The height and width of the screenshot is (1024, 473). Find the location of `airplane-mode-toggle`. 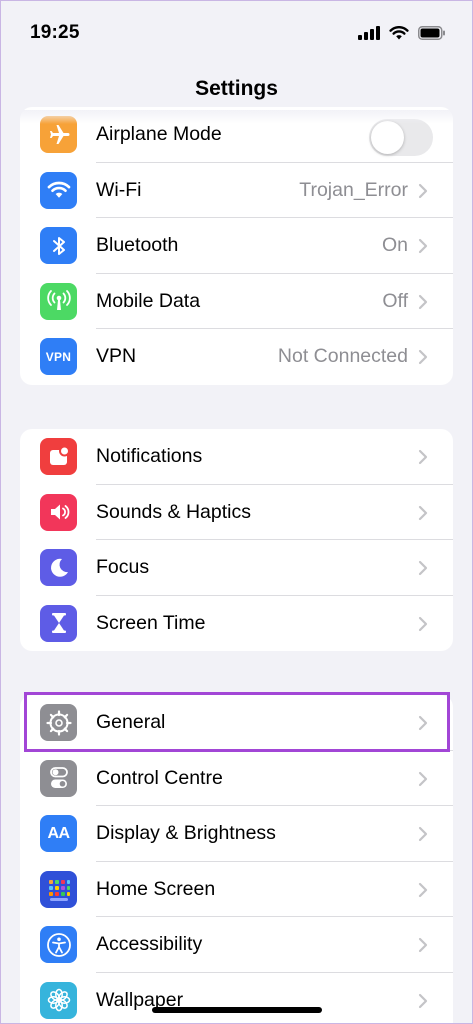

airplane-mode-toggle is located at coordinates (401, 137).